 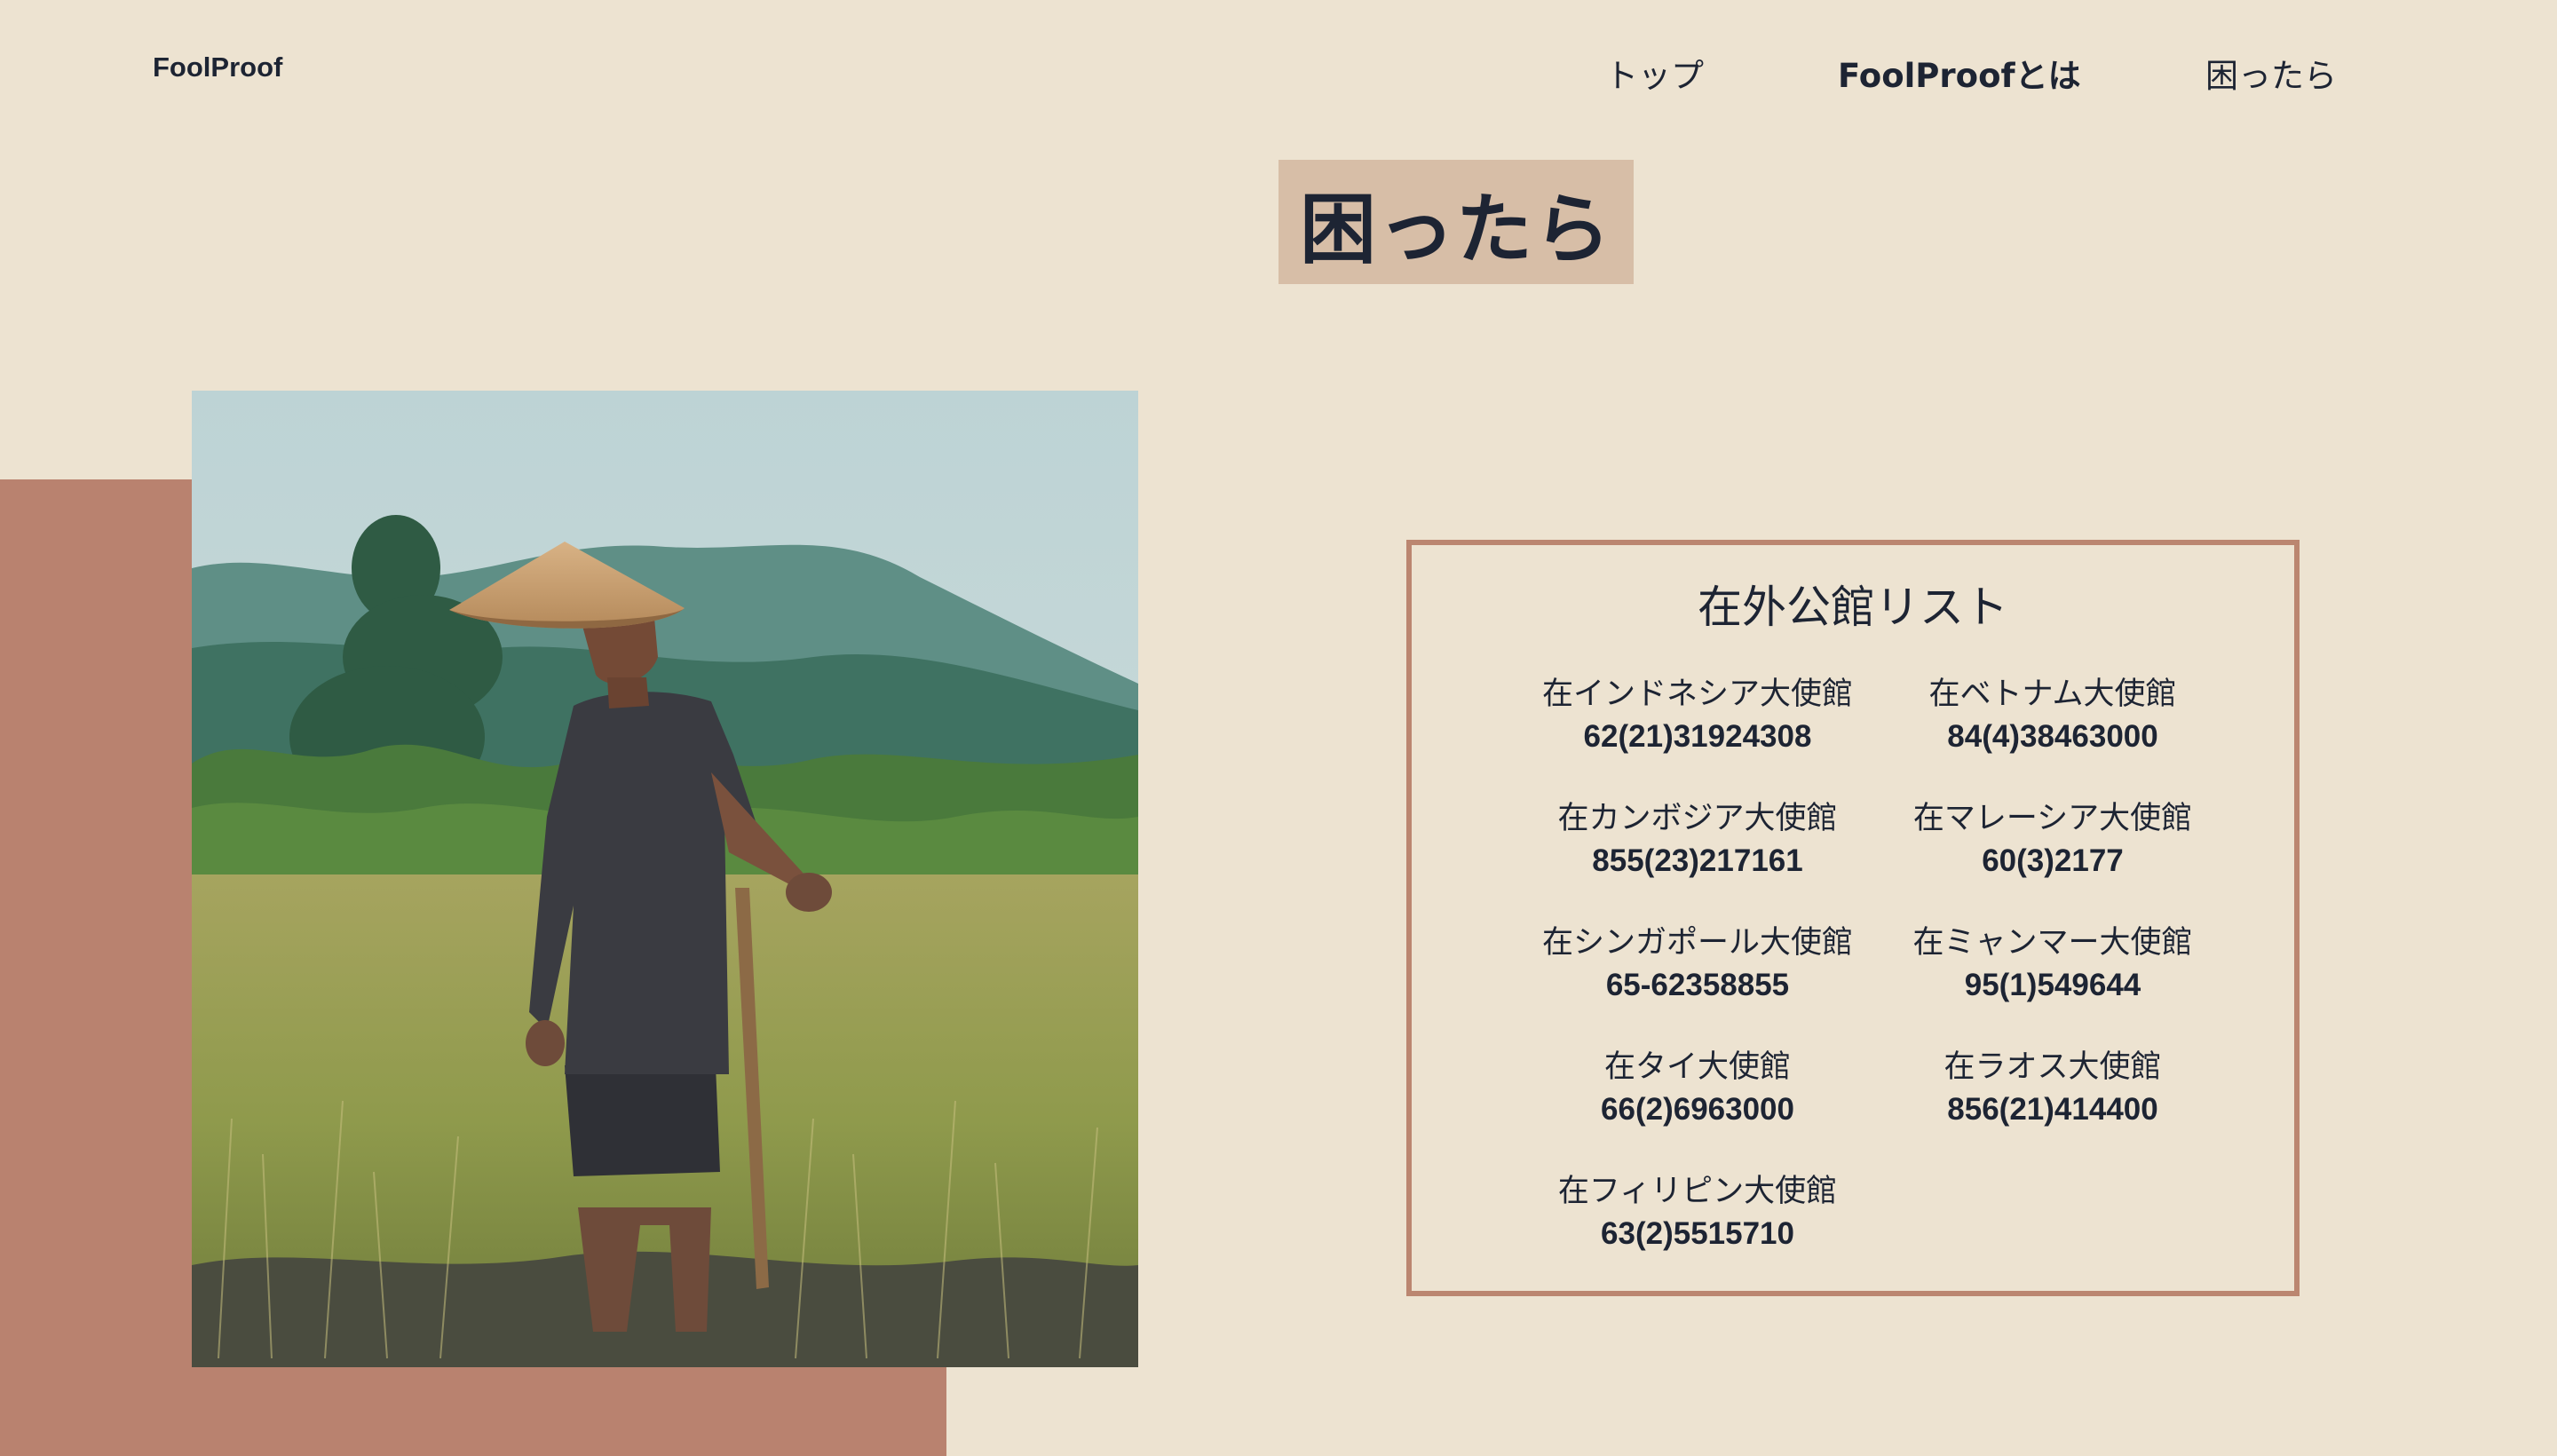 I want to click on embassy-item-vietnam: 在ベトナム大使館 84(4)38463000, so click(x=2052, y=715).